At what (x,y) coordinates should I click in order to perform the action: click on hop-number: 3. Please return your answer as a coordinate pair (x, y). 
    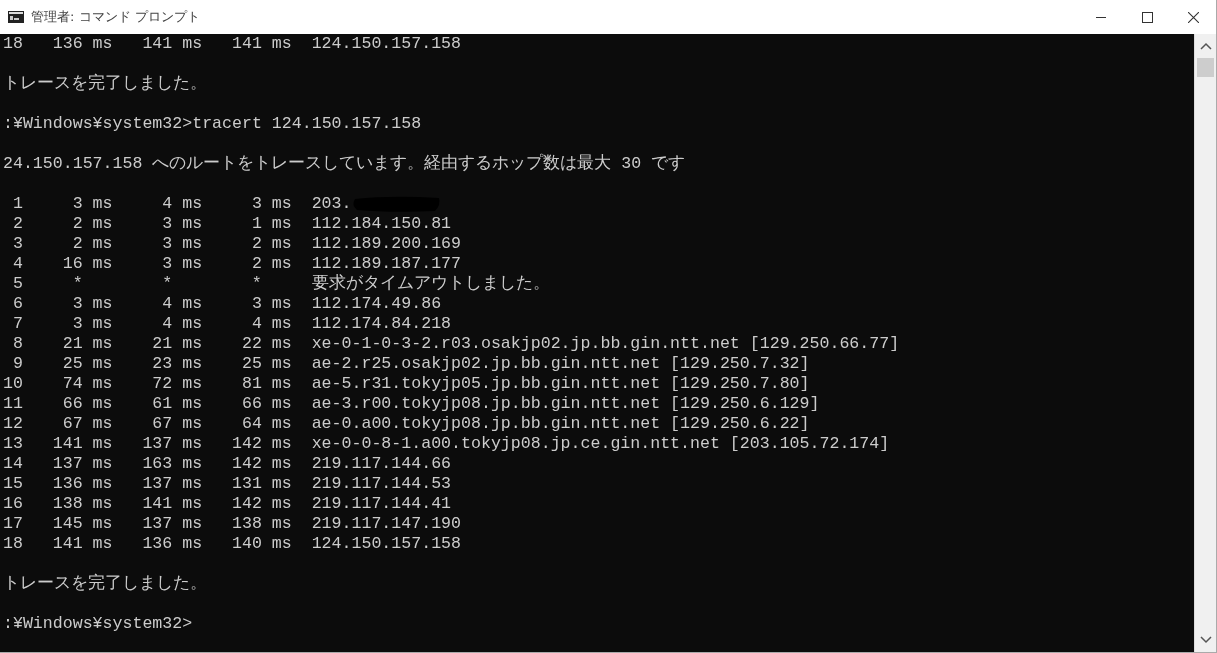
    Looking at the image, I should click on (17, 243).